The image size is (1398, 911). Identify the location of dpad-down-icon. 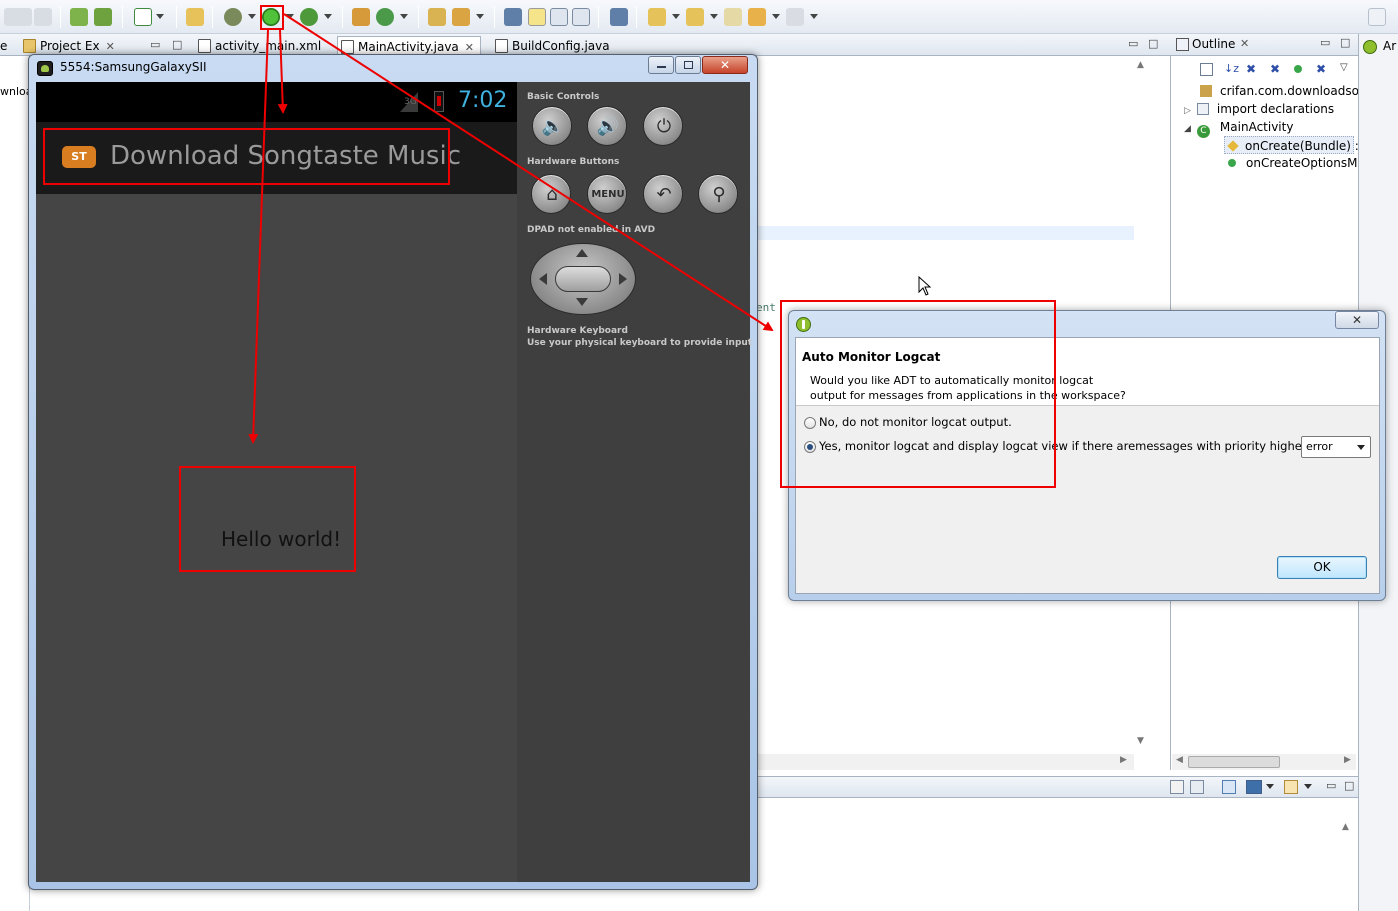
(582, 302).